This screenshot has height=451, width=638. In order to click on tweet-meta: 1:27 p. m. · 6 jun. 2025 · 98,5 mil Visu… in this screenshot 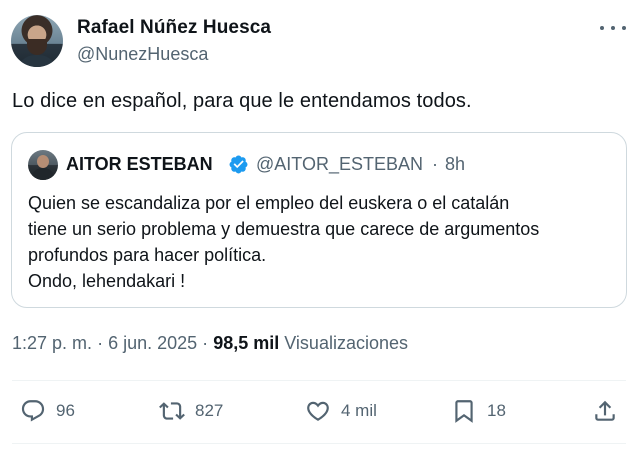, I will do `click(210, 343)`.